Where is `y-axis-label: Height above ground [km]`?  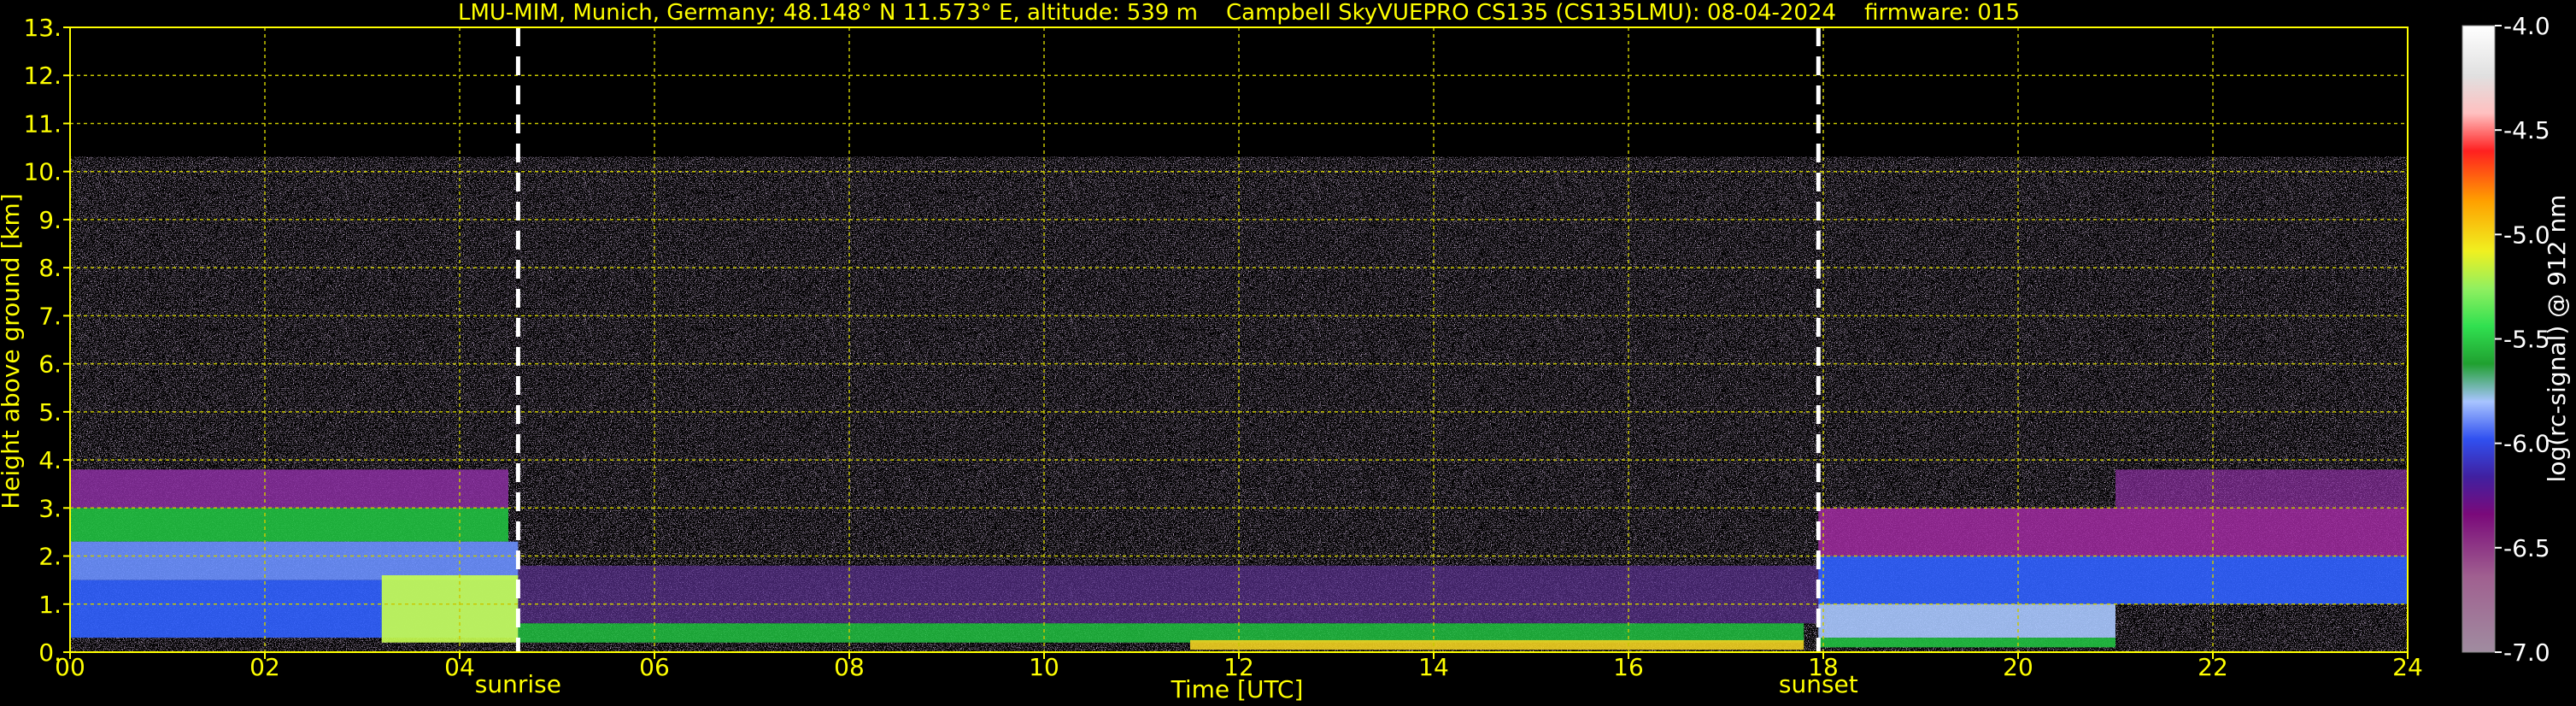
y-axis-label: Height above ground [km] is located at coordinates (12, 351).